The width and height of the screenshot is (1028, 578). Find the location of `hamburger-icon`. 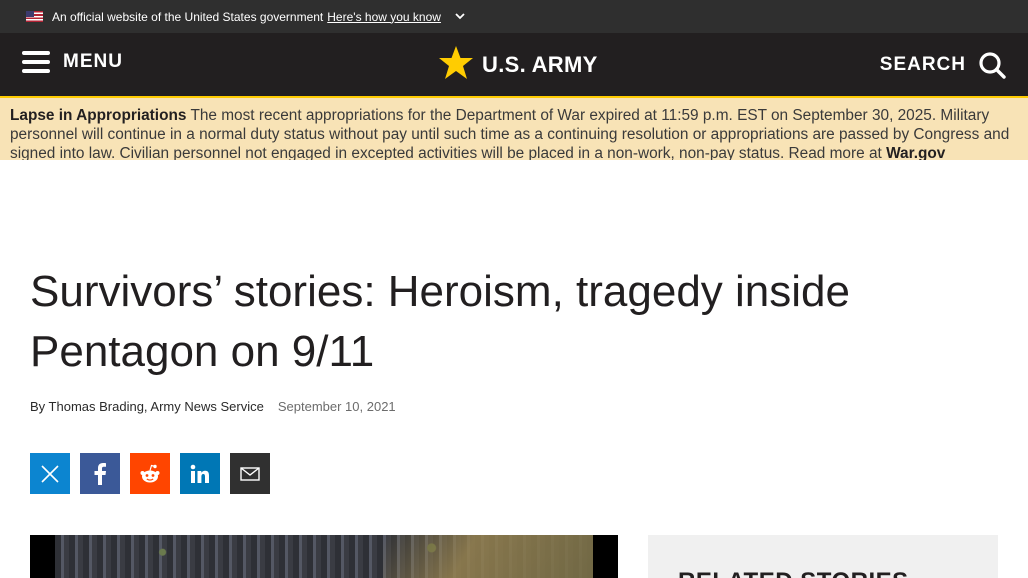

hamburger-icon is located at coordinates (36, 62).